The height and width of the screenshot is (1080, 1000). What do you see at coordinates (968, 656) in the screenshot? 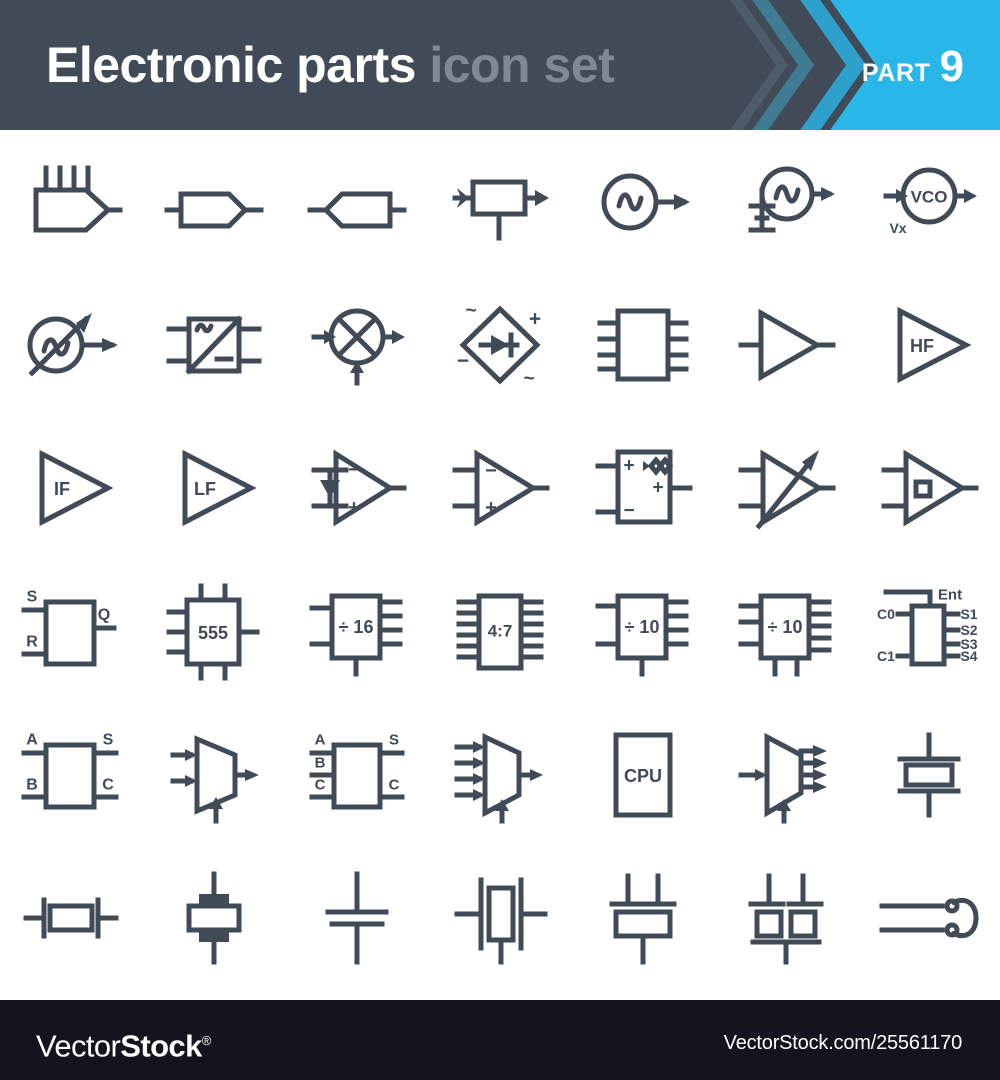
I see `s4-label: S4` at bounding box center [968, 656].